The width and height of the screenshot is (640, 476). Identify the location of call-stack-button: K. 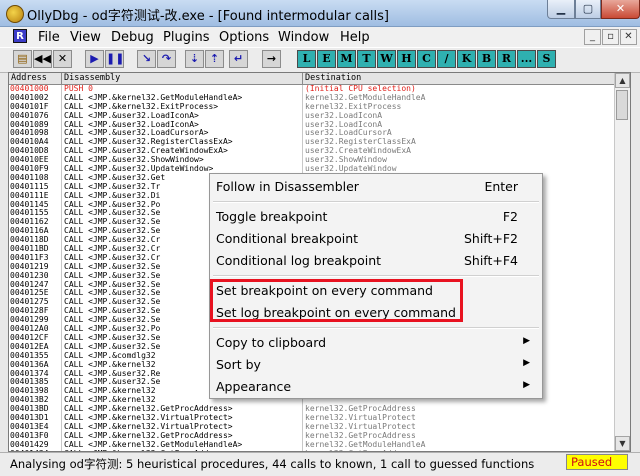
(466, 59).